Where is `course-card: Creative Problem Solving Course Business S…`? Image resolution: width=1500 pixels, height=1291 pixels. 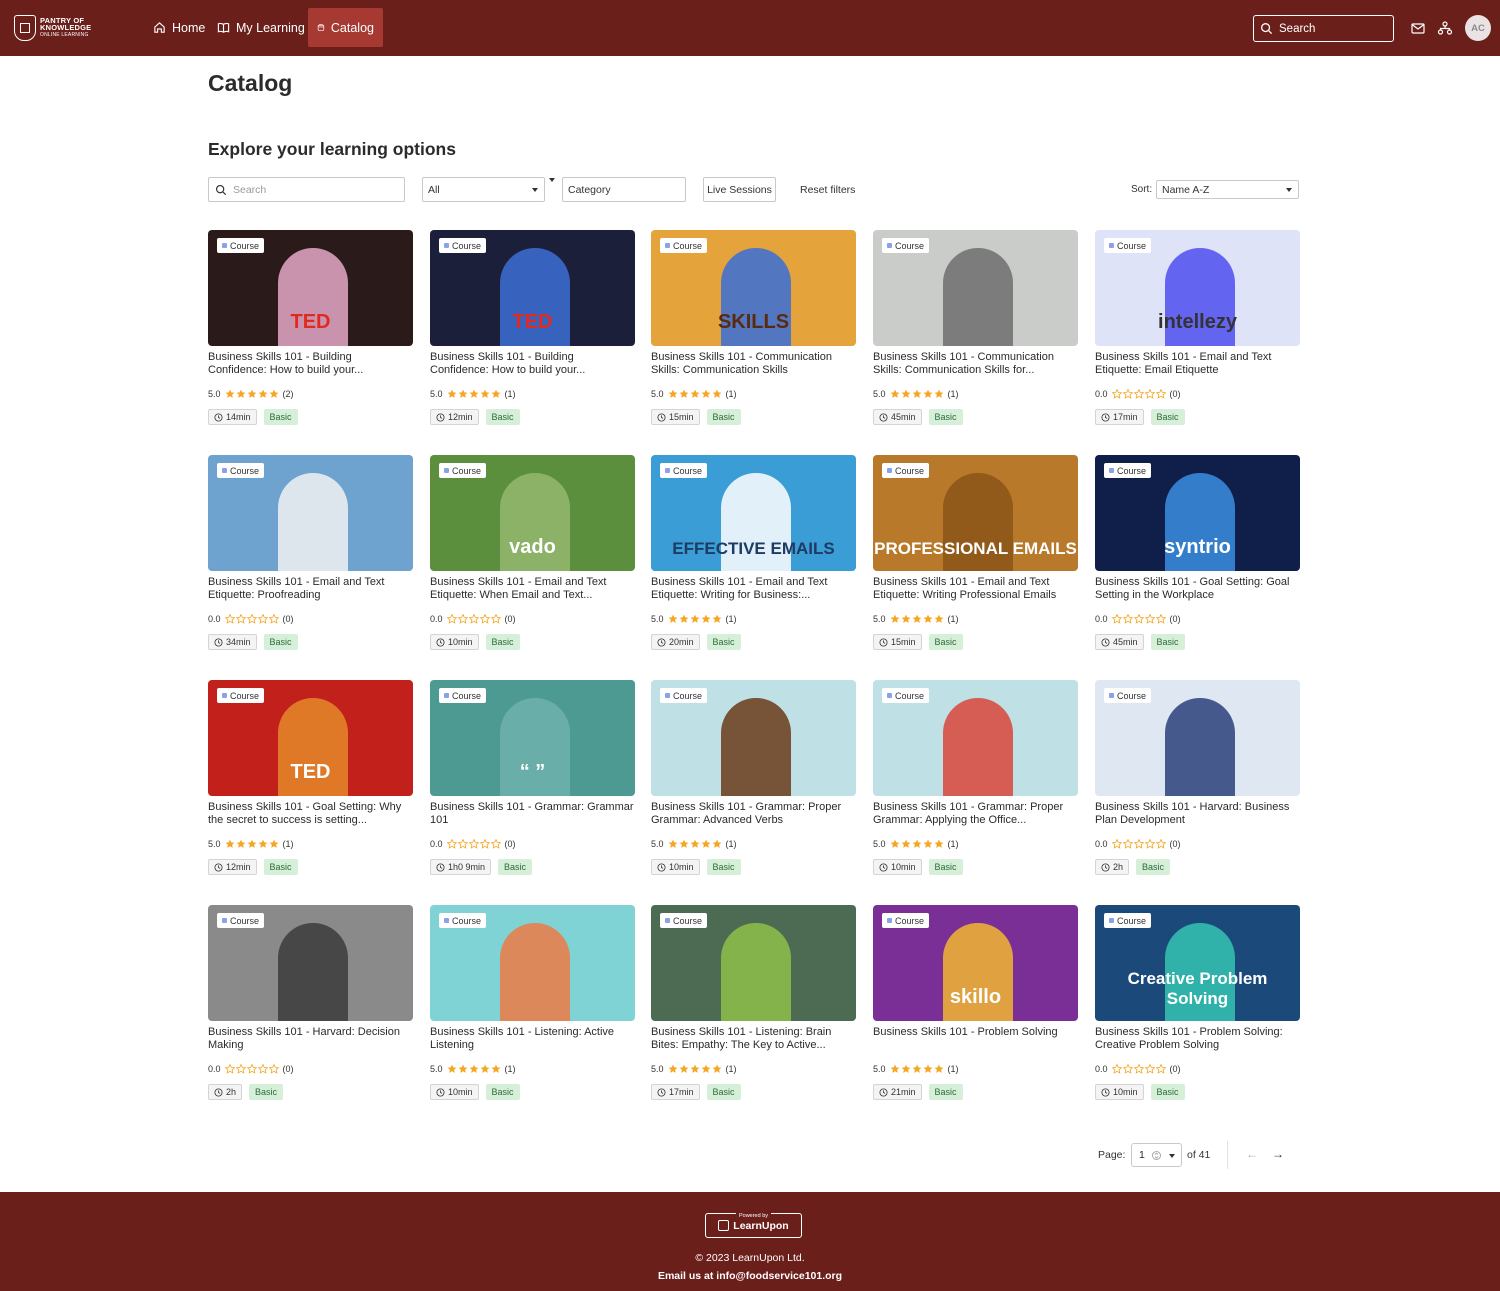 course-card: Creative Problem Solving Course Business S… is located at coordinates (1197, 1010).